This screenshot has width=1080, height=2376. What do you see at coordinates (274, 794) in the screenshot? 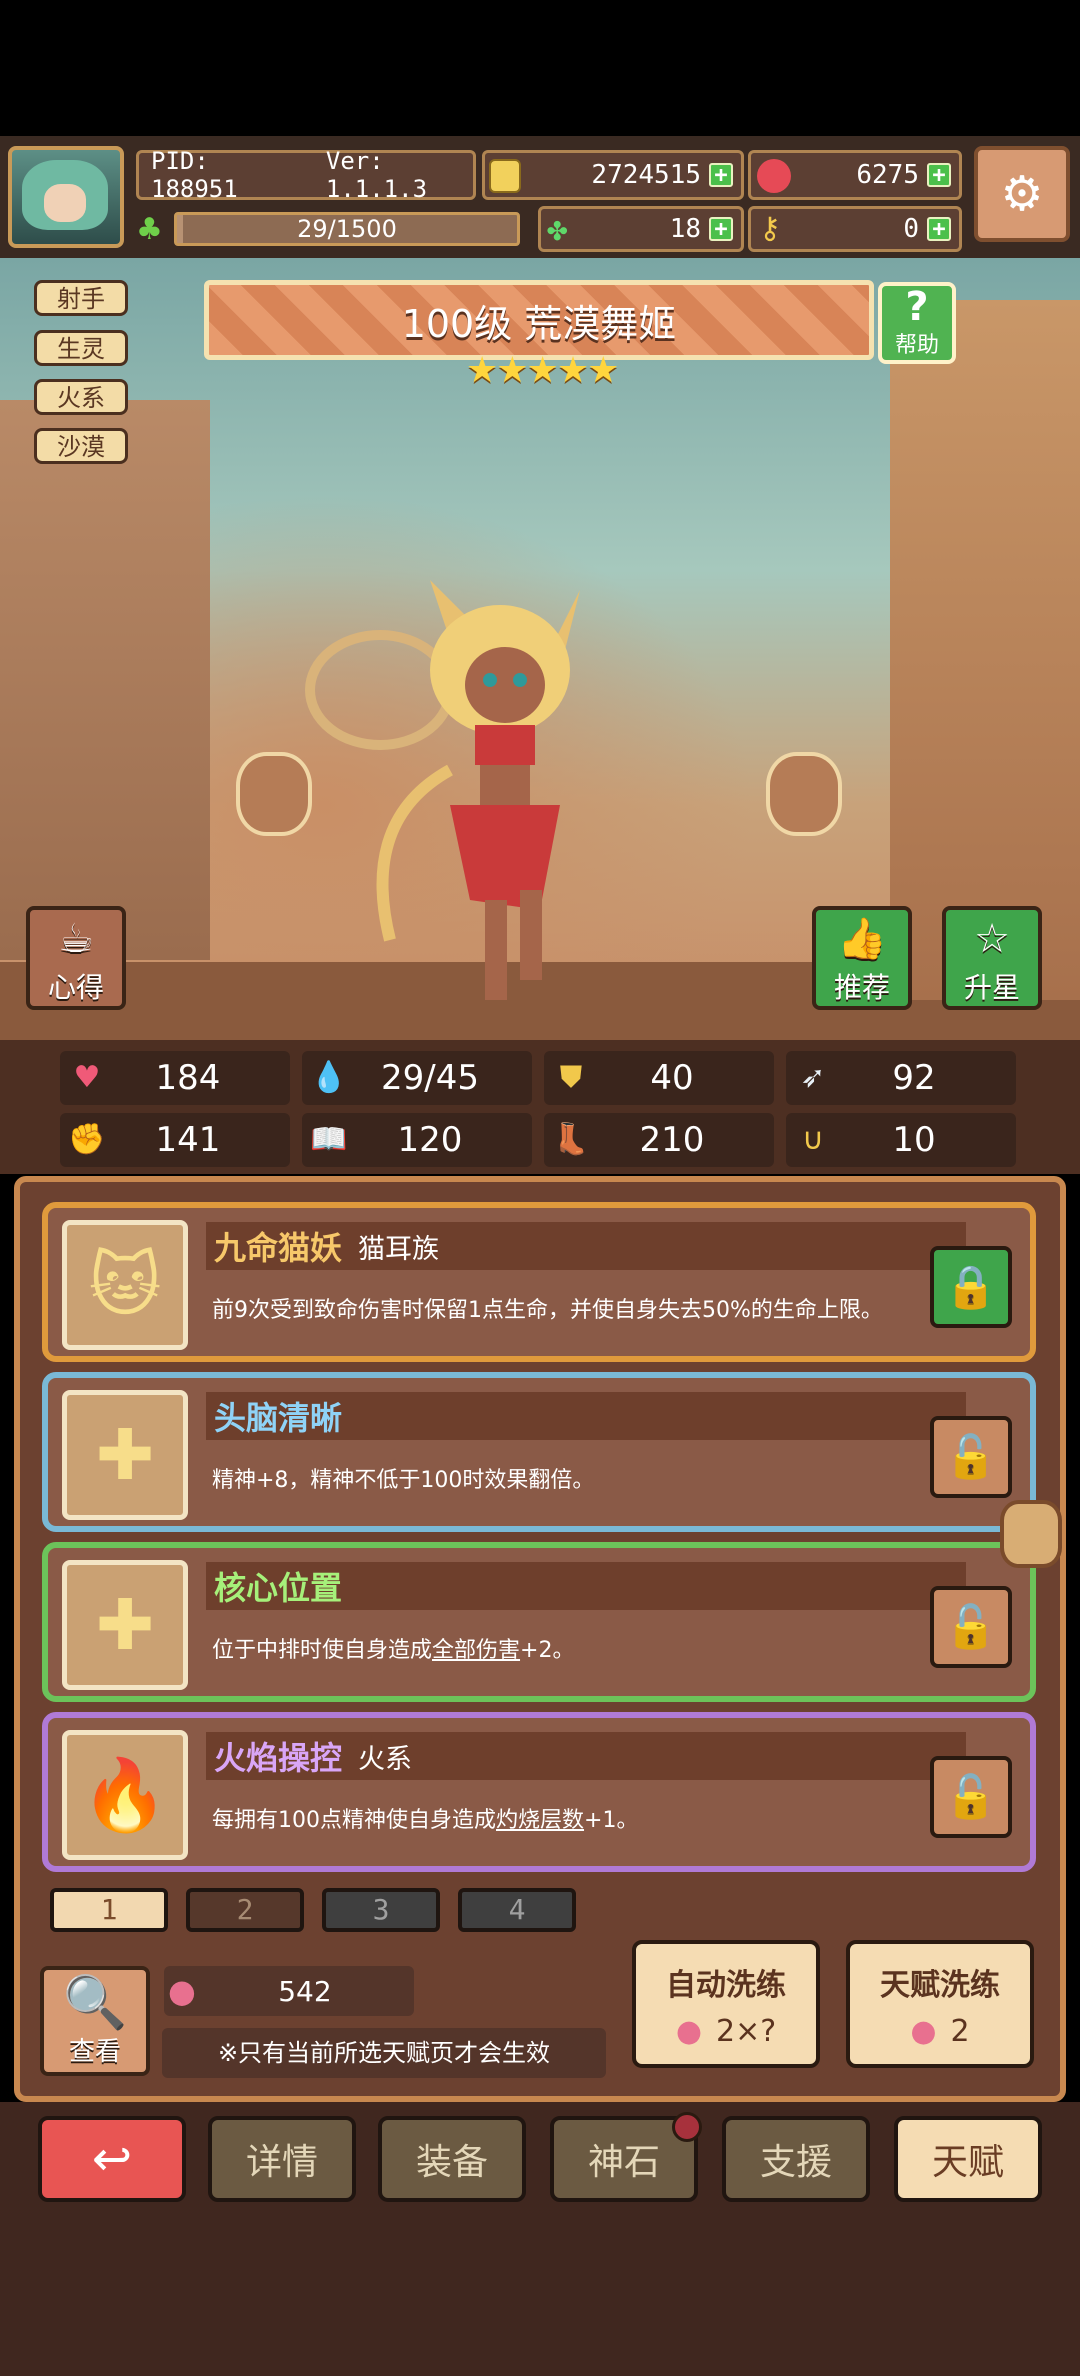
I see `prev-hero-arrow` at bounding box center [274, 794].